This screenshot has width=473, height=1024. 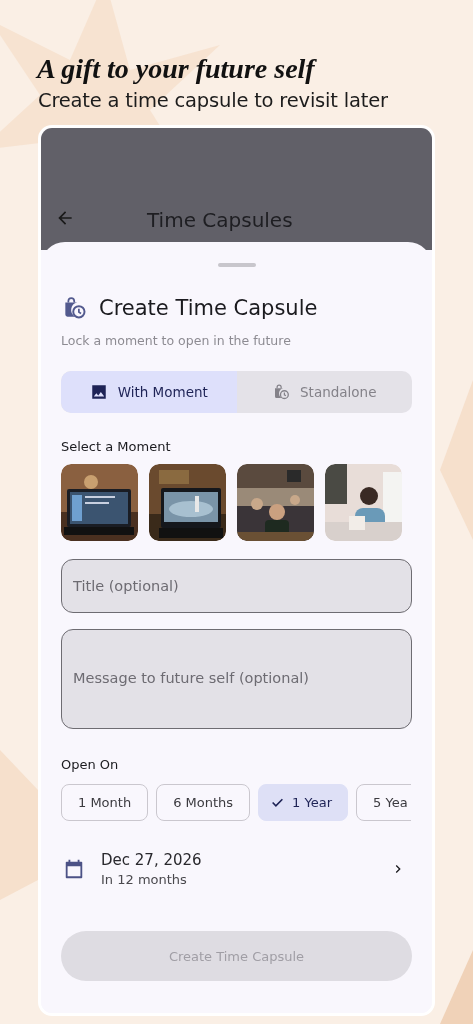 I want to click on lock-clock-icon, so click(x=281, y=392).